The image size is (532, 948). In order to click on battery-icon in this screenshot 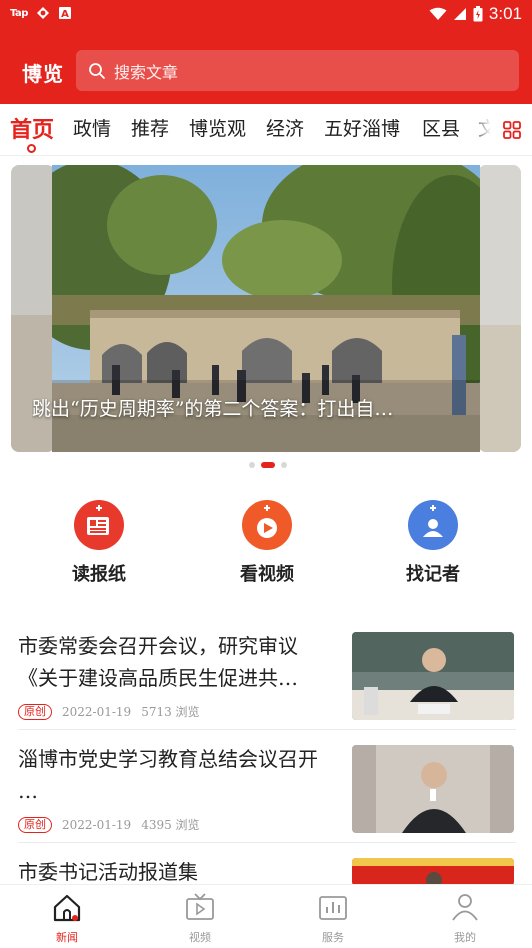, I will do `click(478, 14)`.